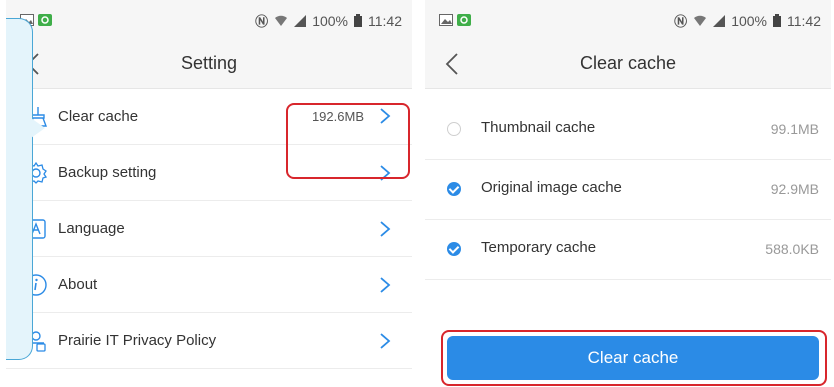 The image size is (834, 387). I want to click on settings-item-label: Backup setting, so click(107, 172).